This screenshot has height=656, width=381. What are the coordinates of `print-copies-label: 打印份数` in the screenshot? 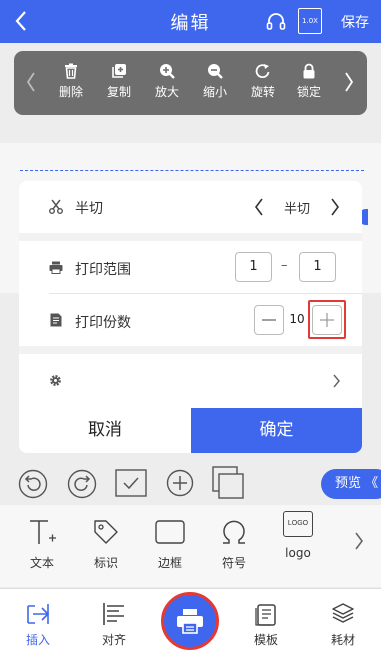 It's located at (103, 323).